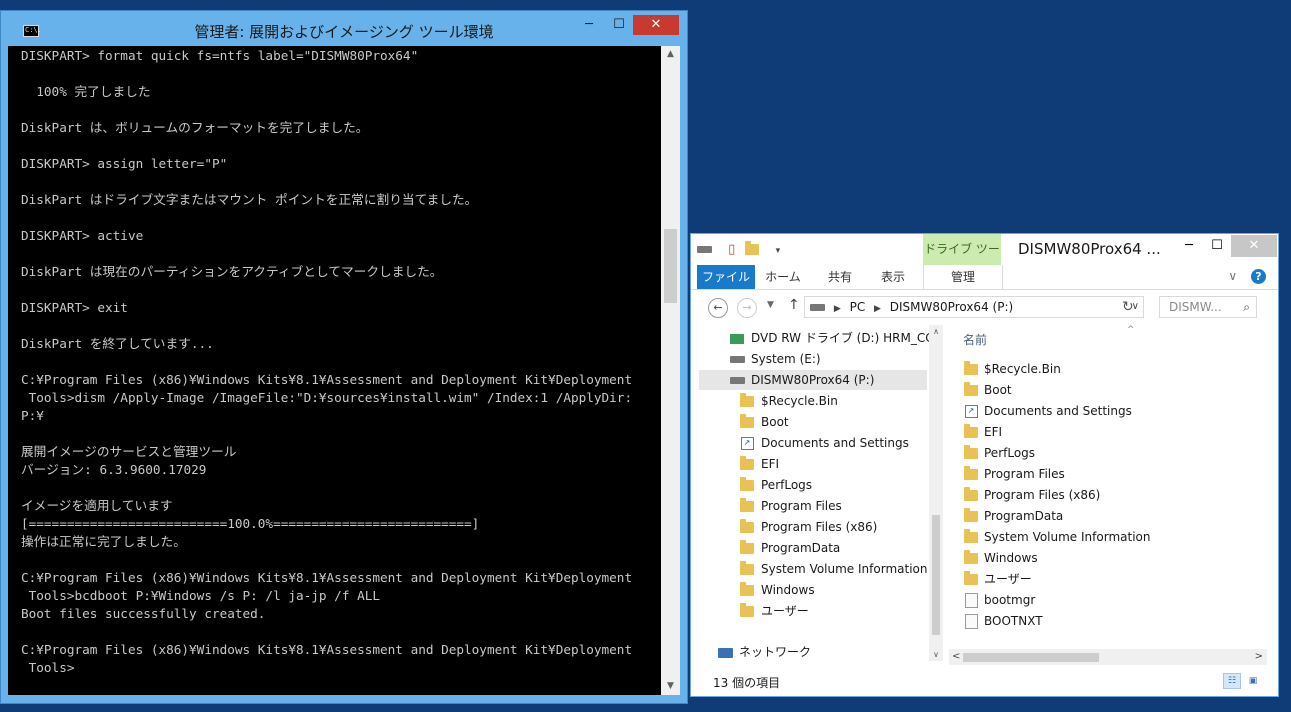 The height and width of the screenshot is (712, 1291). I want to click on expand-ribbon-icon: ∨, so click(1232, 276).